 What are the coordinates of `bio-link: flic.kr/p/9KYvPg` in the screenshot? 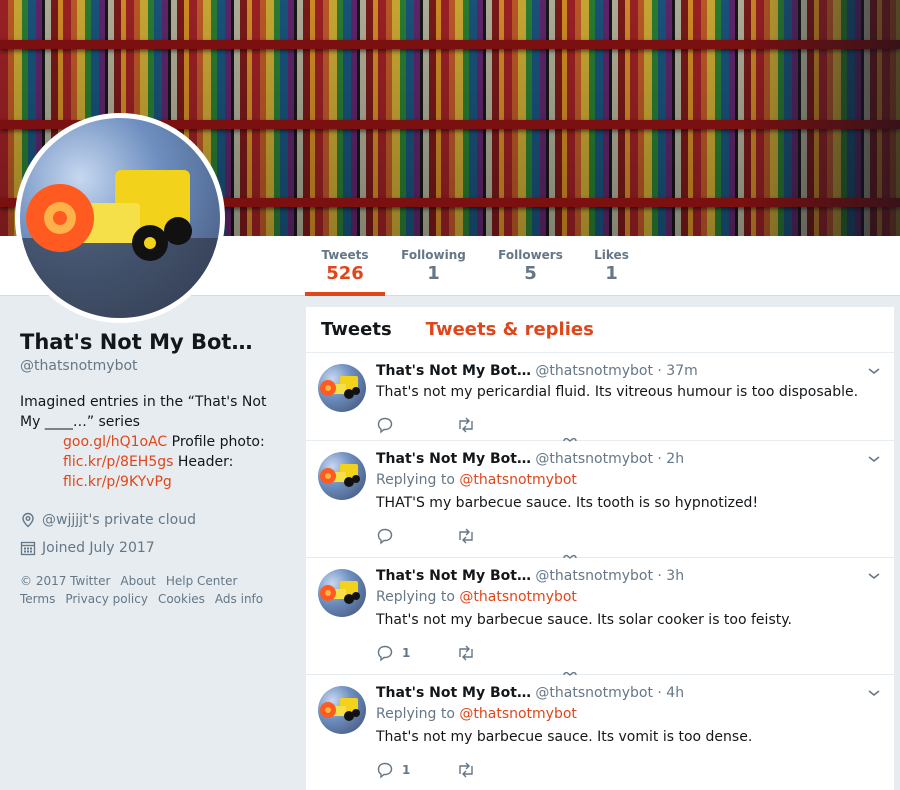 It's located at (117, 482).